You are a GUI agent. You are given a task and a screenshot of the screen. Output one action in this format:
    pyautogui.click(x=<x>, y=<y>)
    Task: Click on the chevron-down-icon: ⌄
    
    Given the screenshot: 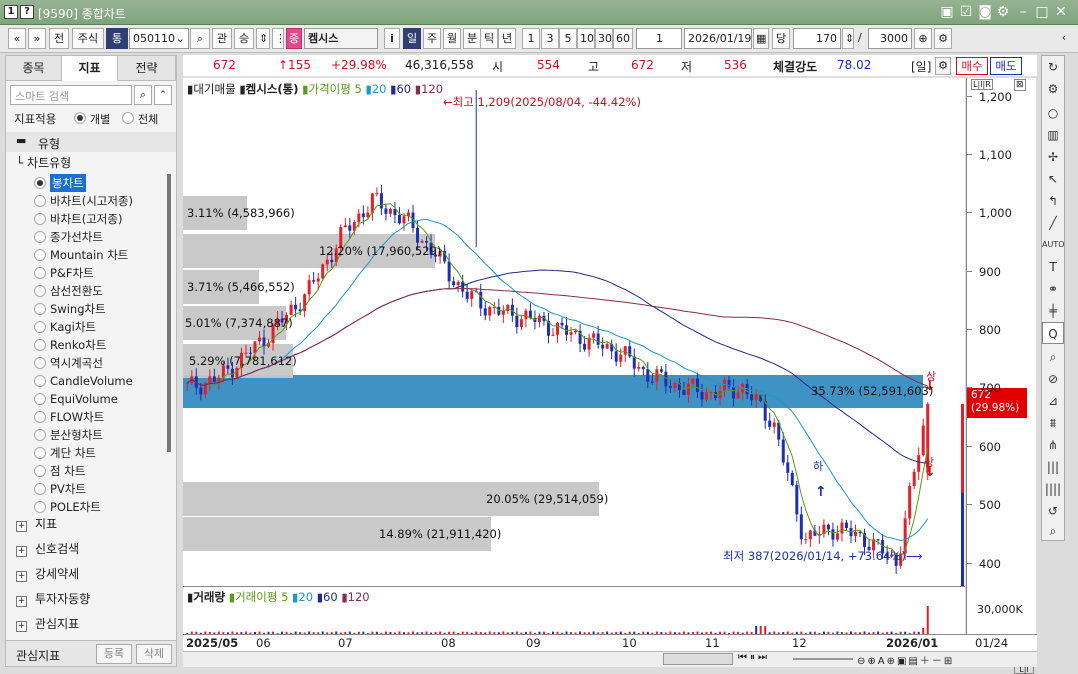 What is the action you would take?
    pyautogui.click(x=180, y=38)
    